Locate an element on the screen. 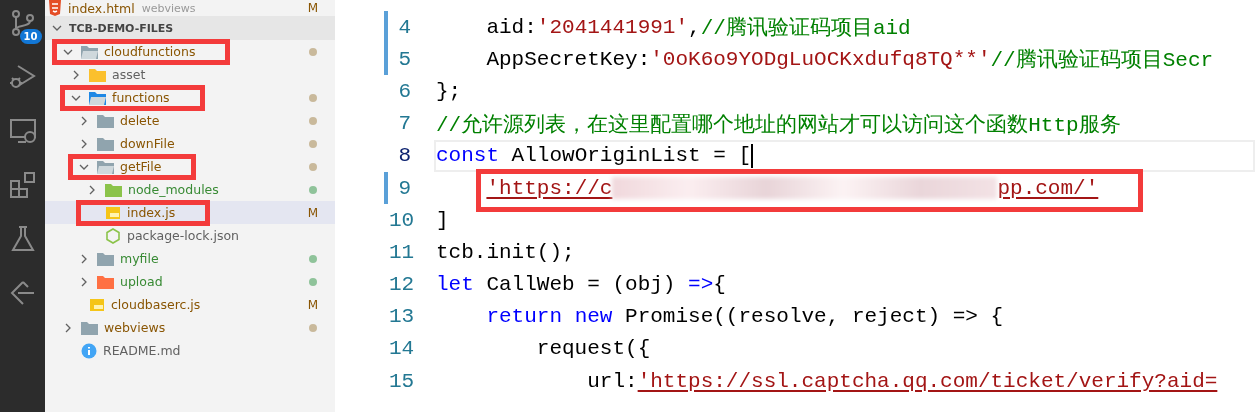 The width and height of the screenshot is (1255, 412). line-number: 7 is located at coordinates (404, 124).